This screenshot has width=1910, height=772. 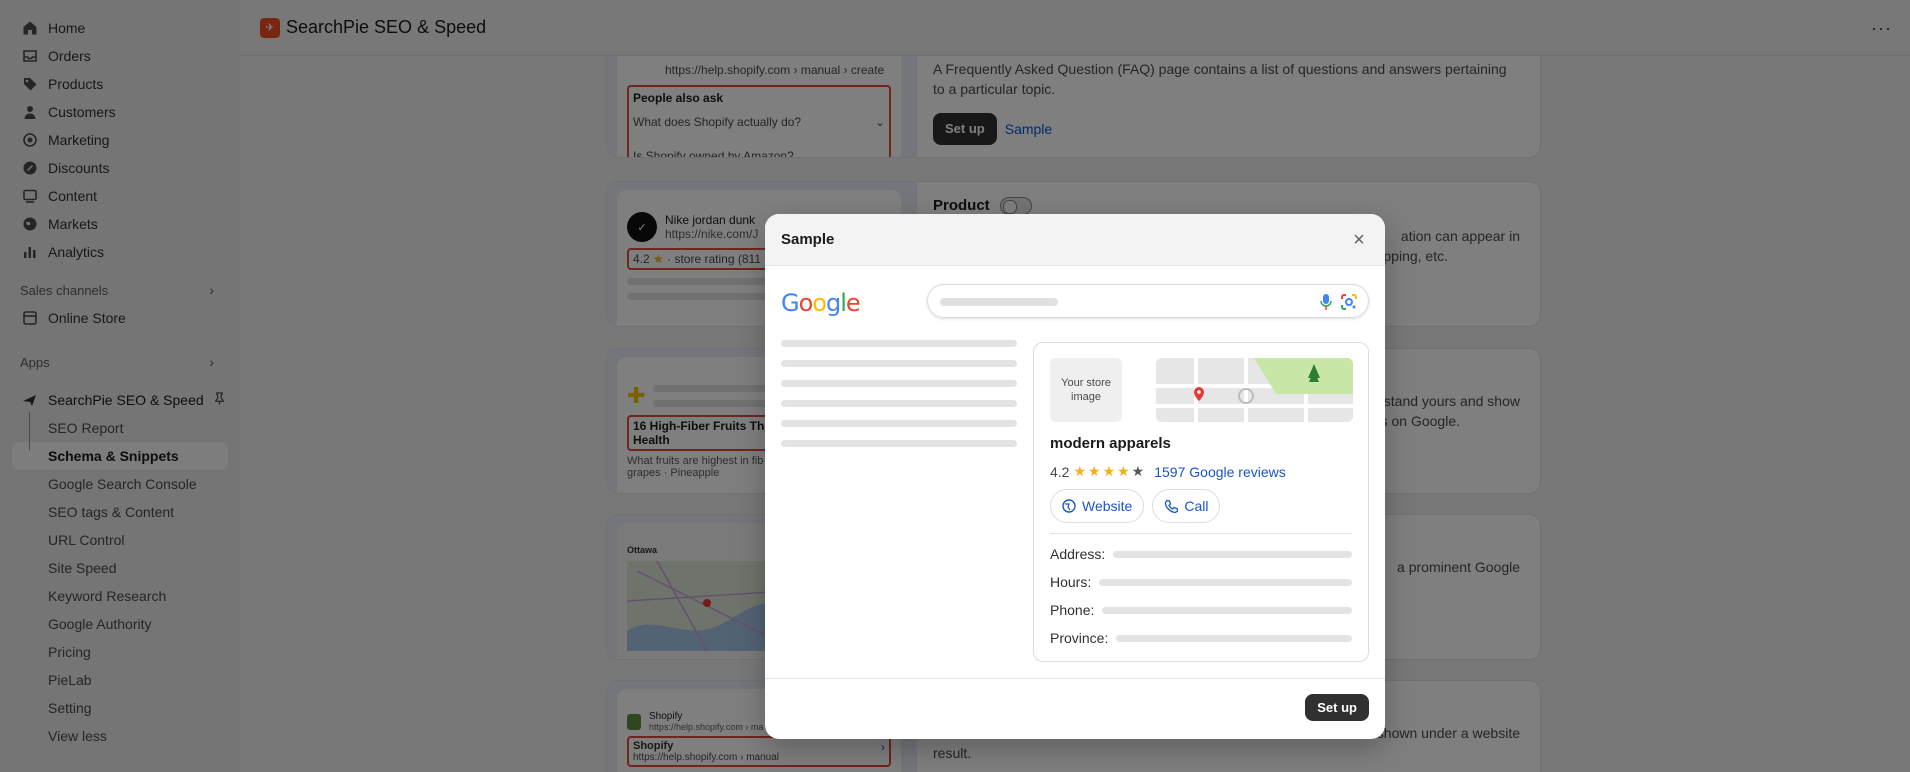 What do you see at coordinates (1359, 240) in the screenshot?
I see `close-icon: ×` at bounding box center [1359, 240].